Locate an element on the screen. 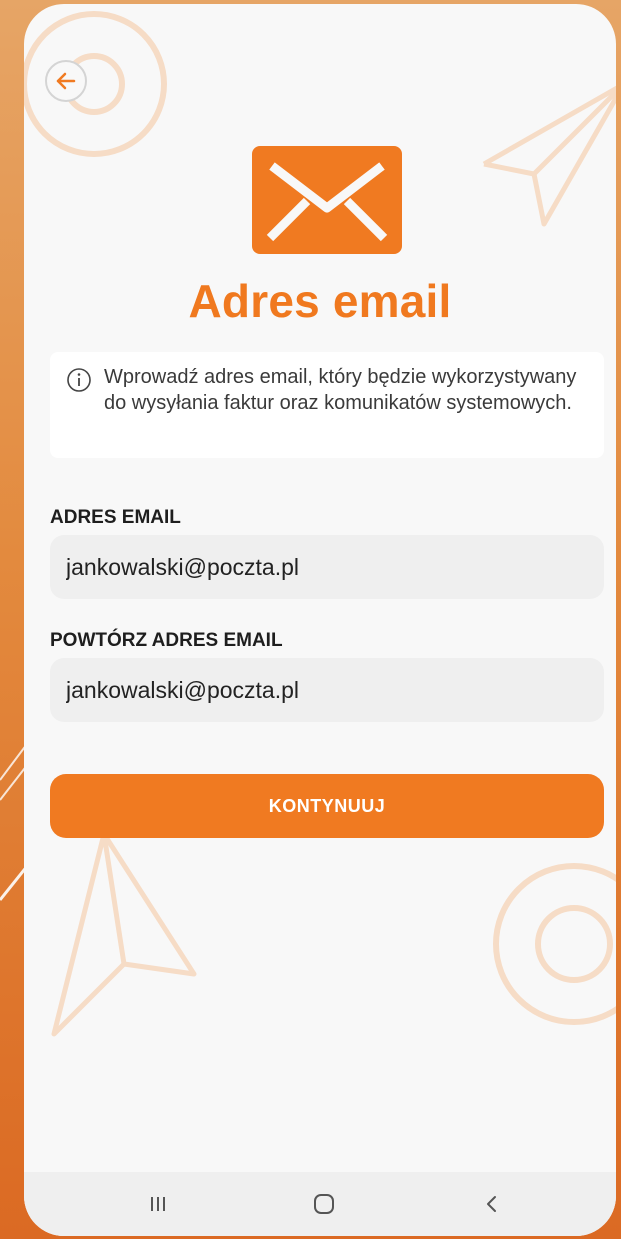  nav-back-button is located at coordinates (492, 1204).